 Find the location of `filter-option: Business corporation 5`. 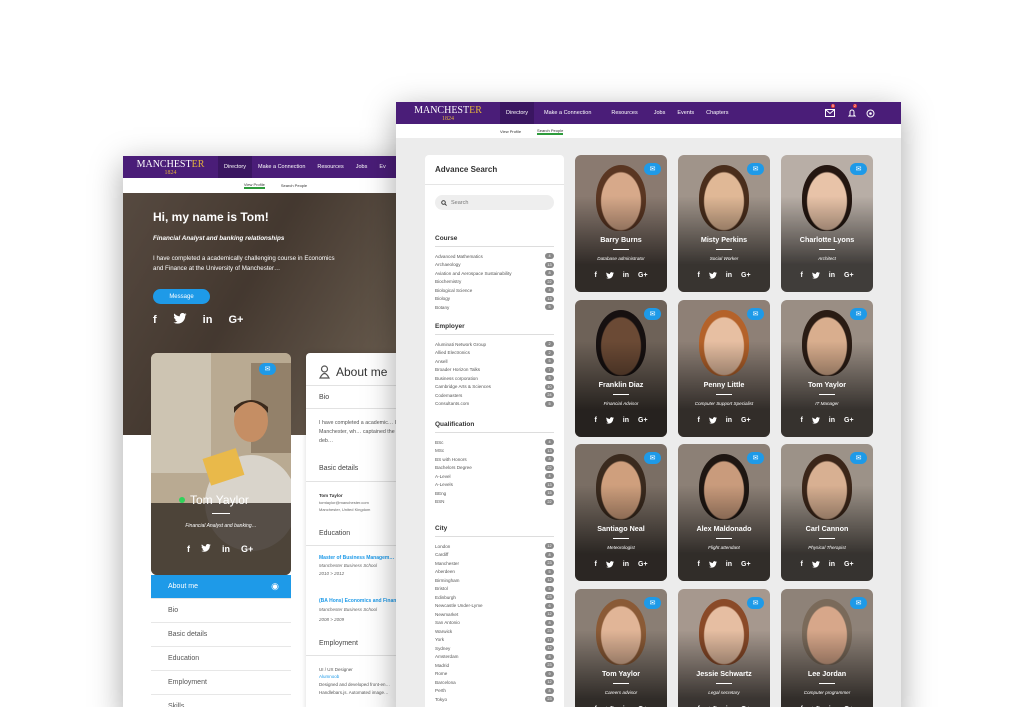

filter-option: Business corporation 5 is located at coordinates (494, 378).